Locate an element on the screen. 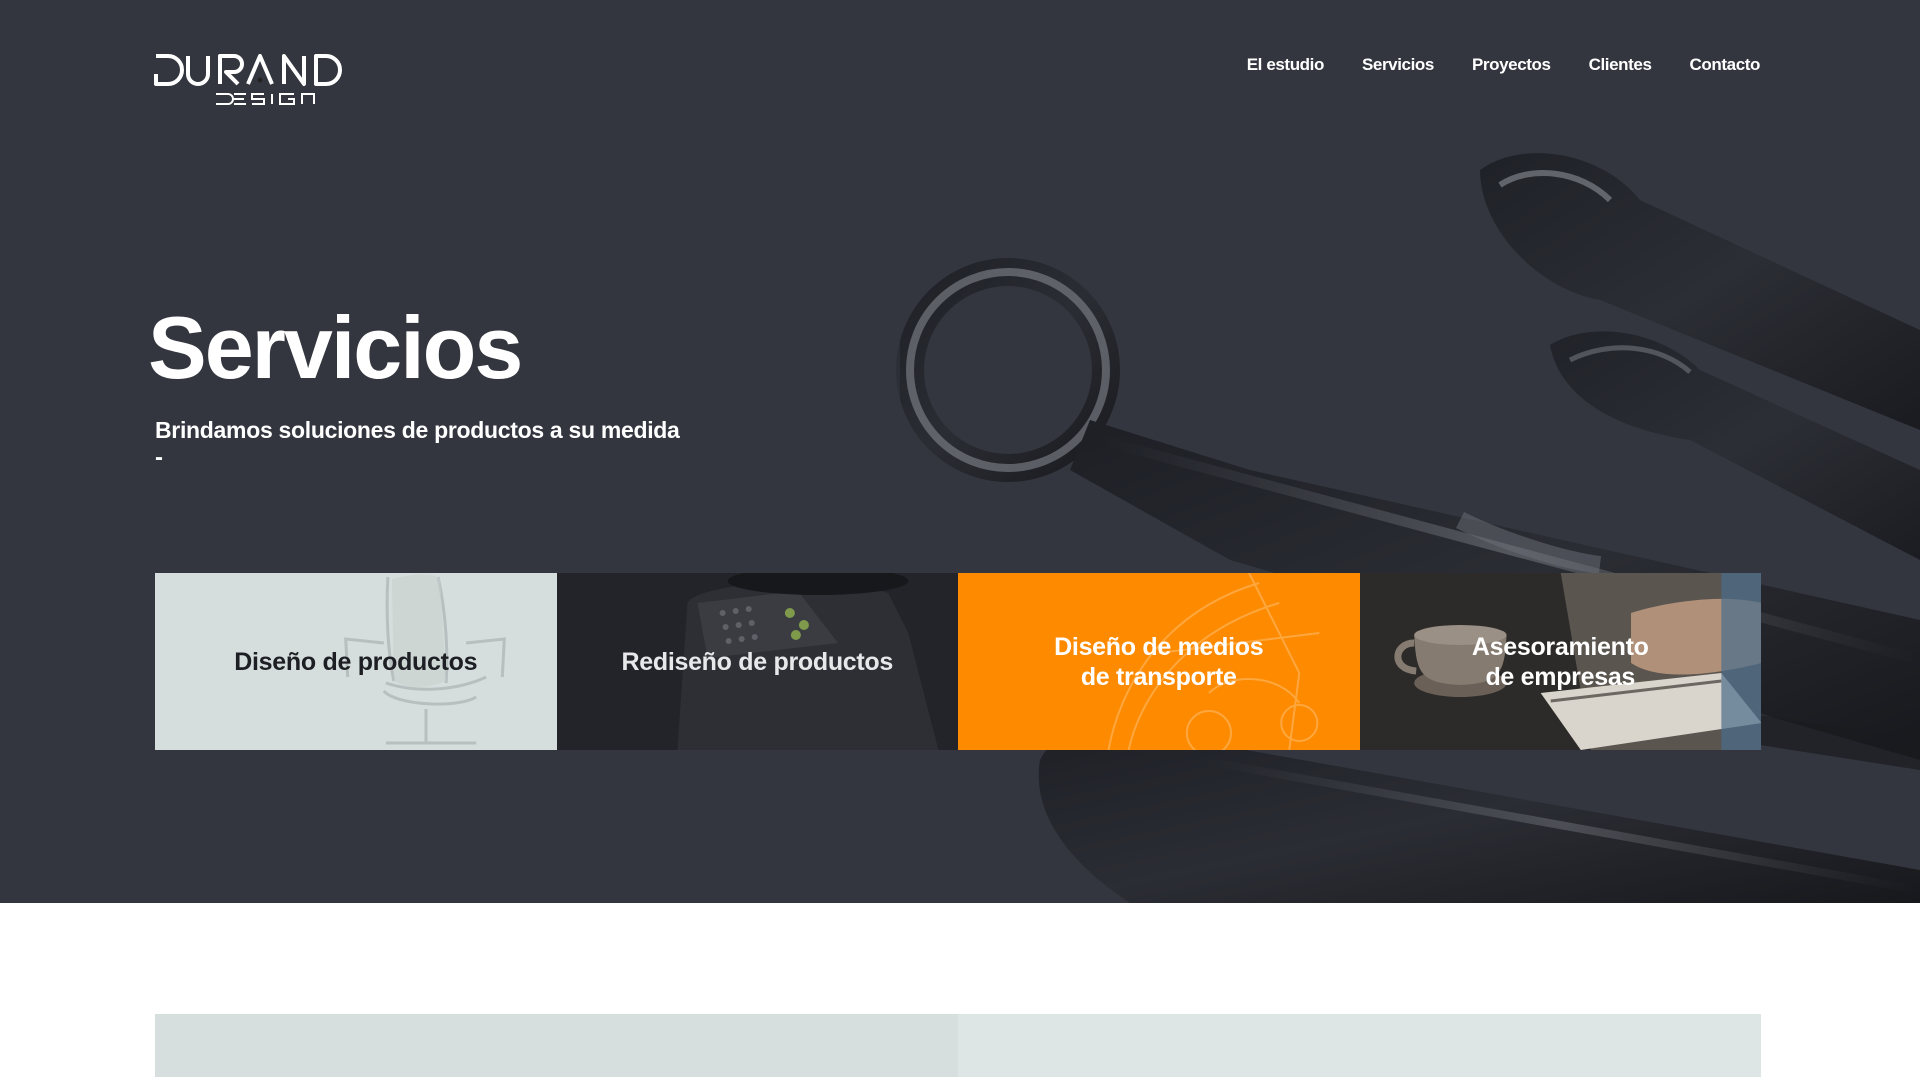  lower-panel-right is located at coordinates (1359, 1045).